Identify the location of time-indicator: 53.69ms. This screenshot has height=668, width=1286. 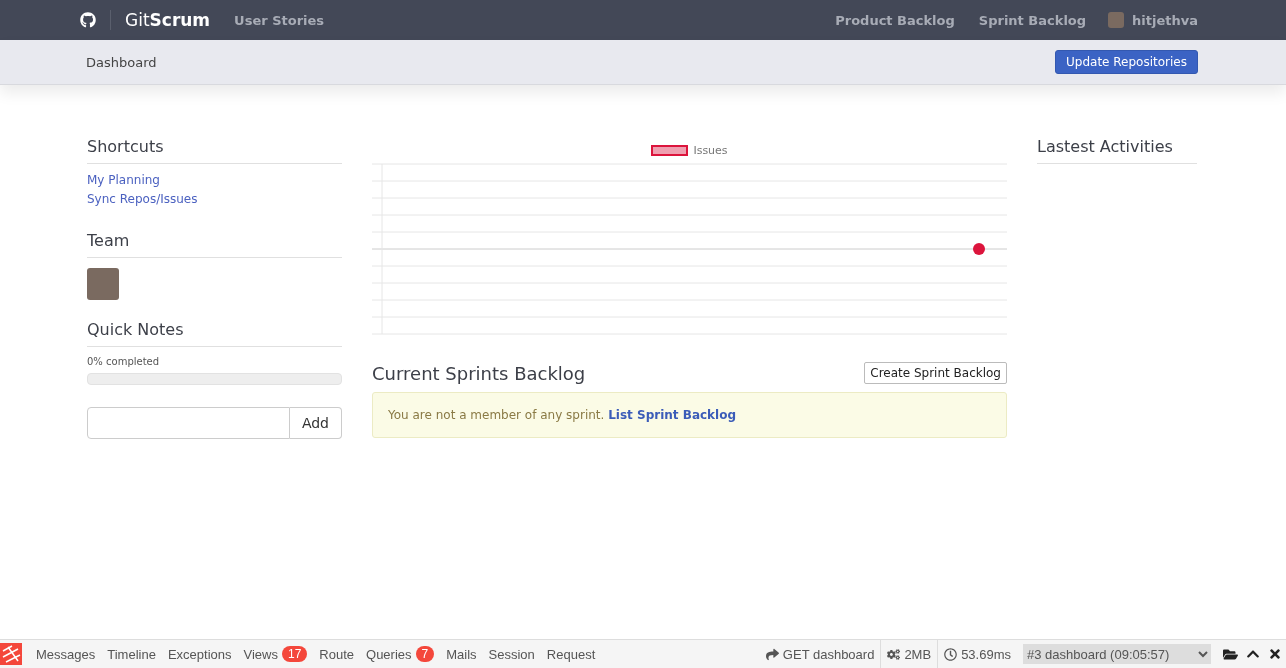
(977, 654).